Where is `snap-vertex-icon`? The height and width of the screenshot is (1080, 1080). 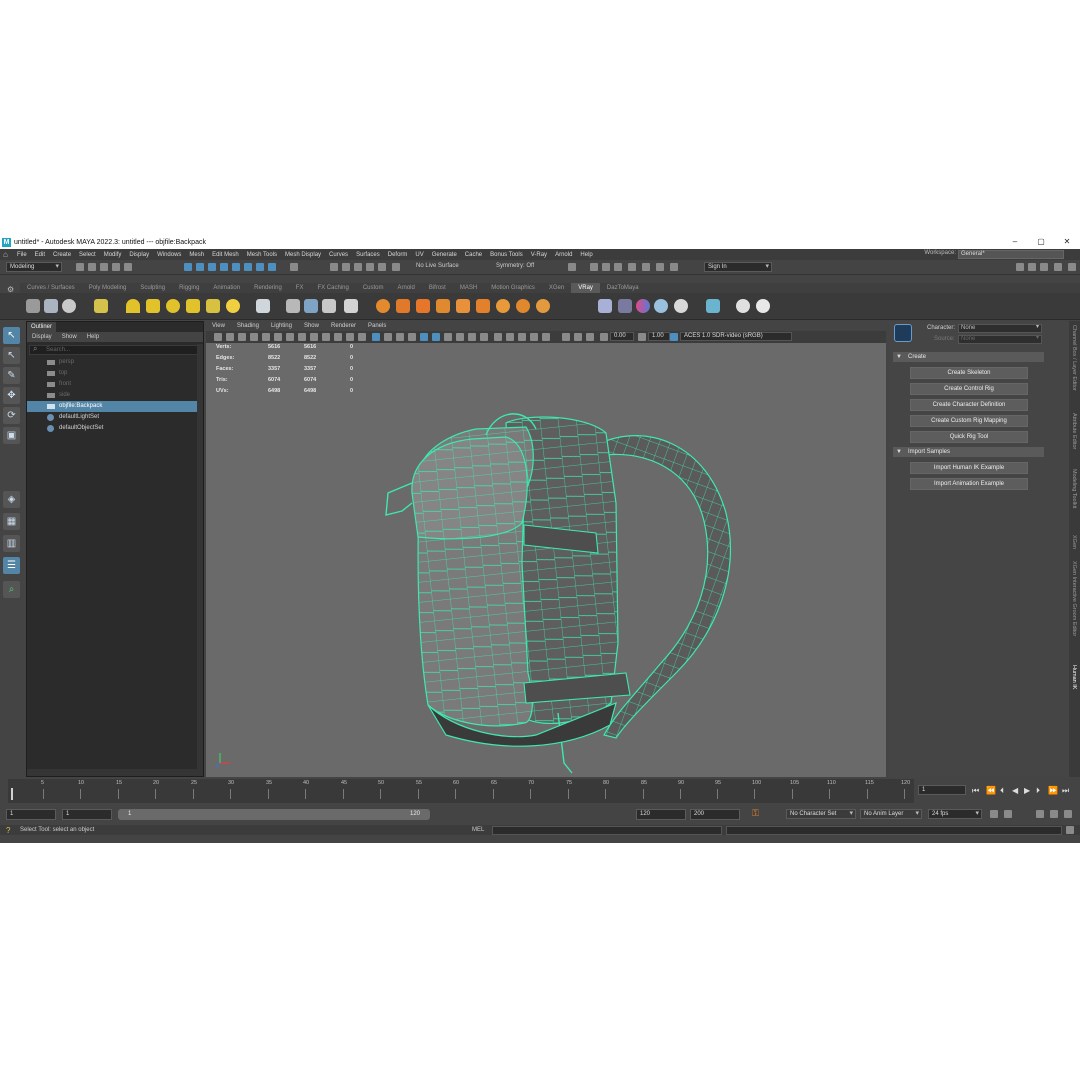 snap-vertex-icon is located at coordinates (396, 267).